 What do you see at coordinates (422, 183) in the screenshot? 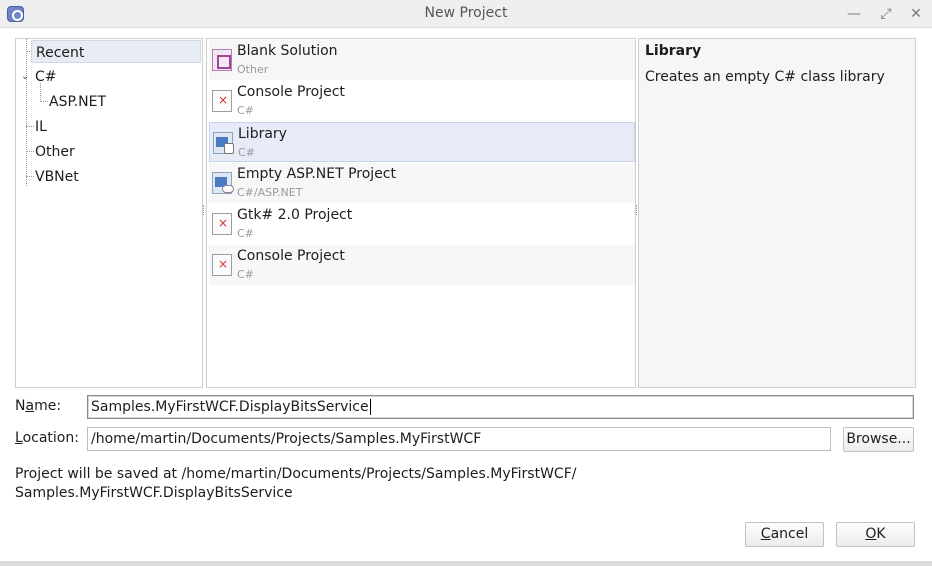
I see `template-item-empty-aspnet-project: Empty ASP.NET Project C#/ASP.NET` at bounding box center [422, 183].